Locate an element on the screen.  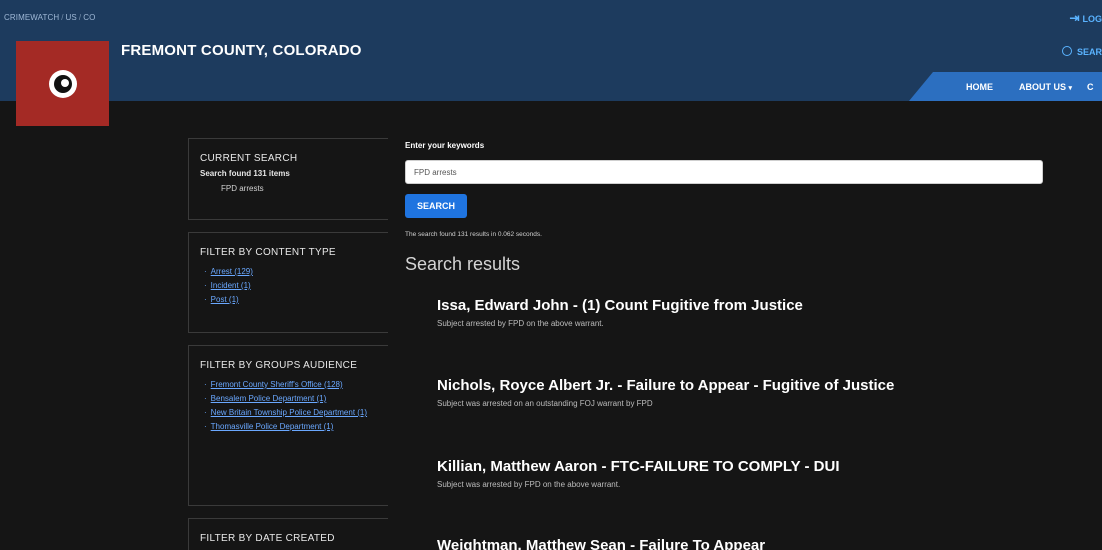
content-type-facet-list: · Arrest (129) · Incident (1) · Post (1) is located at coordinates (294, 286).